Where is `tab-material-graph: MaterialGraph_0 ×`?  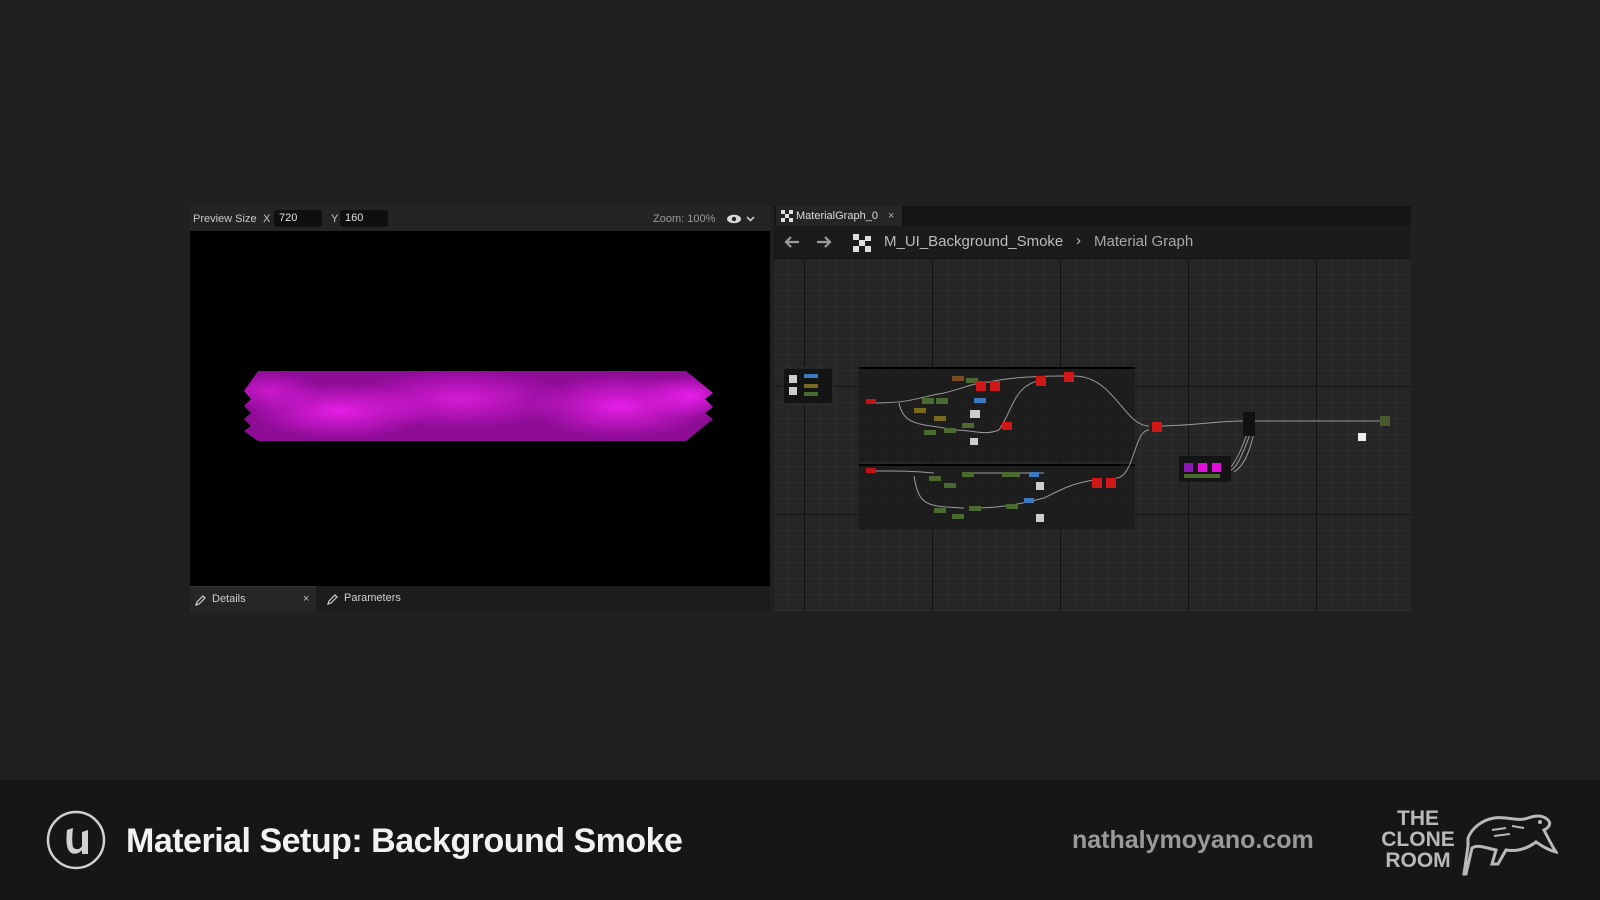 tab-material-graph: MaterialGraph_0 × is located at coordinates (839, 216).